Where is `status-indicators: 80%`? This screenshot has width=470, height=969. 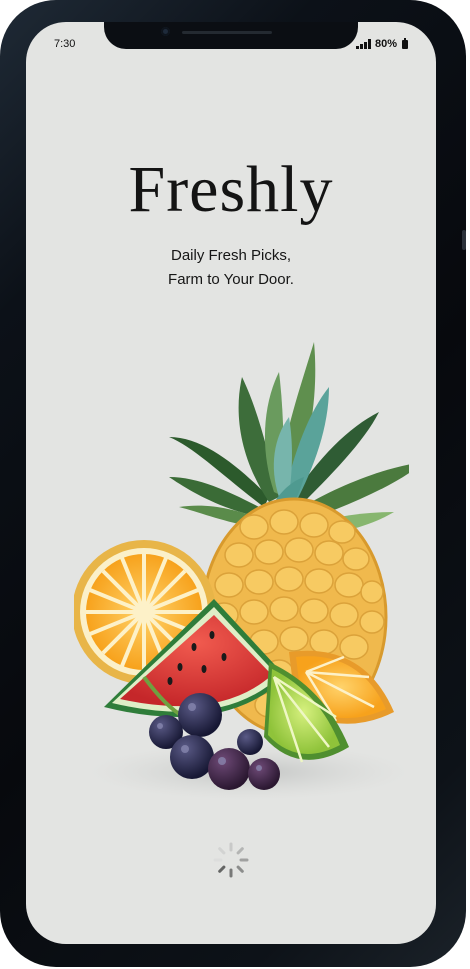 status-indicators: 80% is located at coordinates (381, 43).